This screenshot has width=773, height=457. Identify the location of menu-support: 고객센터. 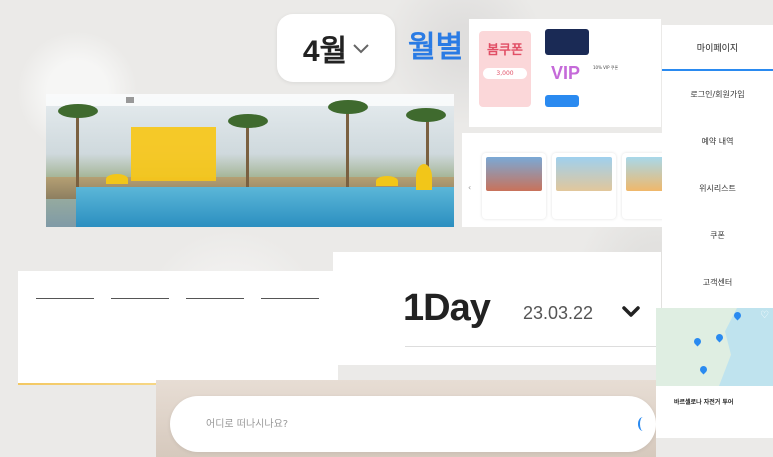
(717, 282).